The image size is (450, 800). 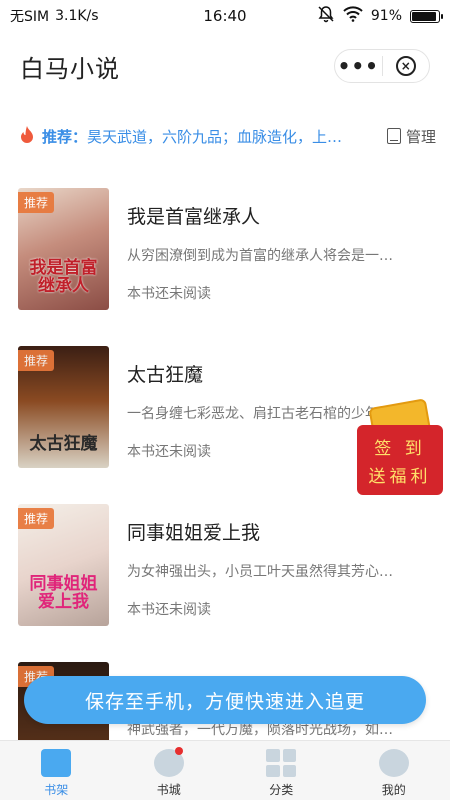 What do you see at coordinates (193, 215) in the screenshot?
I see `book-title: 我是首富继承人` at bounding box center [193, 215].